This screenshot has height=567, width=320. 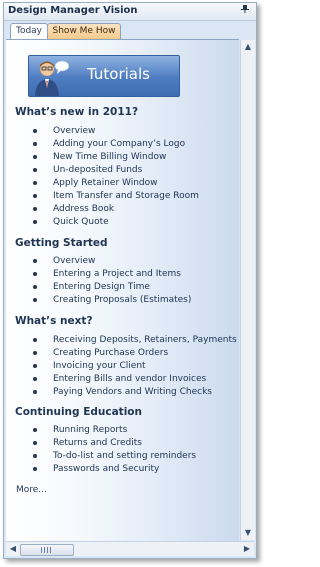 What do you see at coordinates (248, 47) in the screenshot?
I see `scroll-up-icon: ▲` at bounding box center [248, 47].